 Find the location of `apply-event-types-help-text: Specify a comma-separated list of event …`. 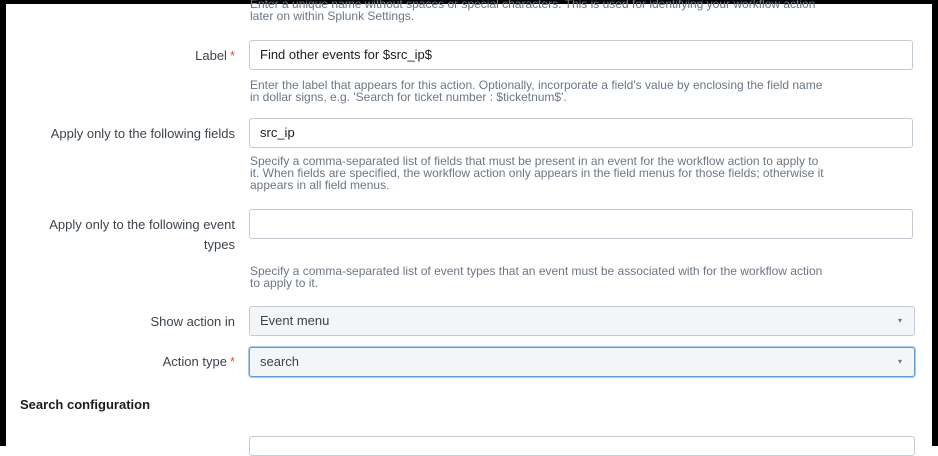

apply-event-types-help-text: Specify a comma-separated list of event … is located at coordinates (536, 277).